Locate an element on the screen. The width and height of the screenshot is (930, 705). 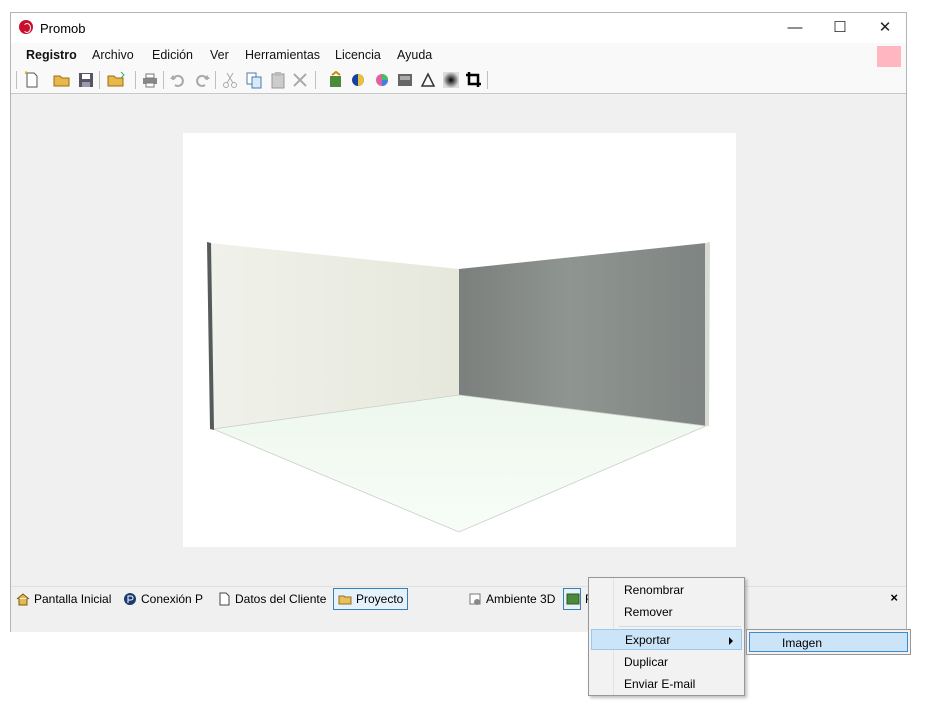
toolbar is located at coordinates (458, 80).